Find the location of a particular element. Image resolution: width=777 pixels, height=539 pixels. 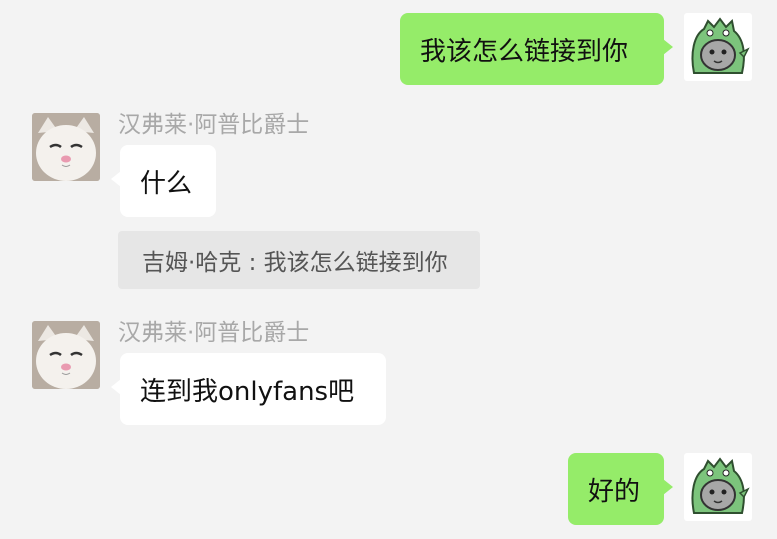

contact-message-bubble: 什么 is located at coordinates (163, 181).